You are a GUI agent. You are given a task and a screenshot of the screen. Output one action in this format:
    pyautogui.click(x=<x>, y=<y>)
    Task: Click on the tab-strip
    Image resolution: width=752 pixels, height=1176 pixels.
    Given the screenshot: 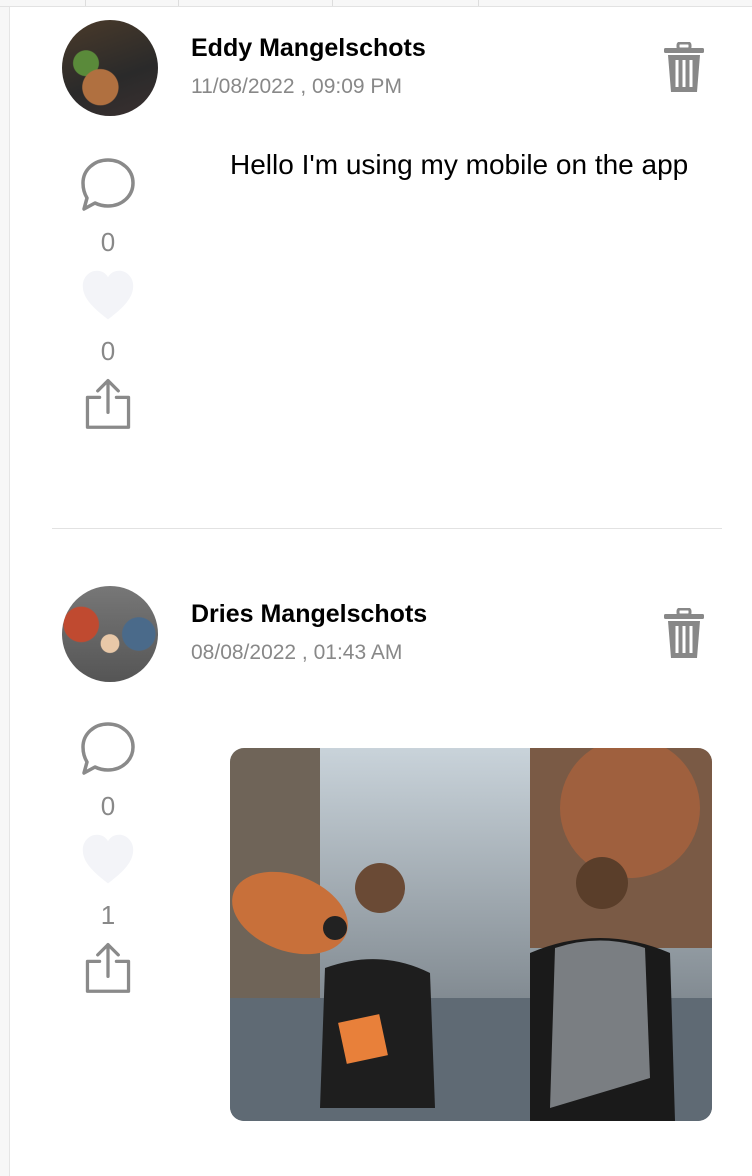 What is the action you would take?
    pyautogui.click(x=376, y=3)
    